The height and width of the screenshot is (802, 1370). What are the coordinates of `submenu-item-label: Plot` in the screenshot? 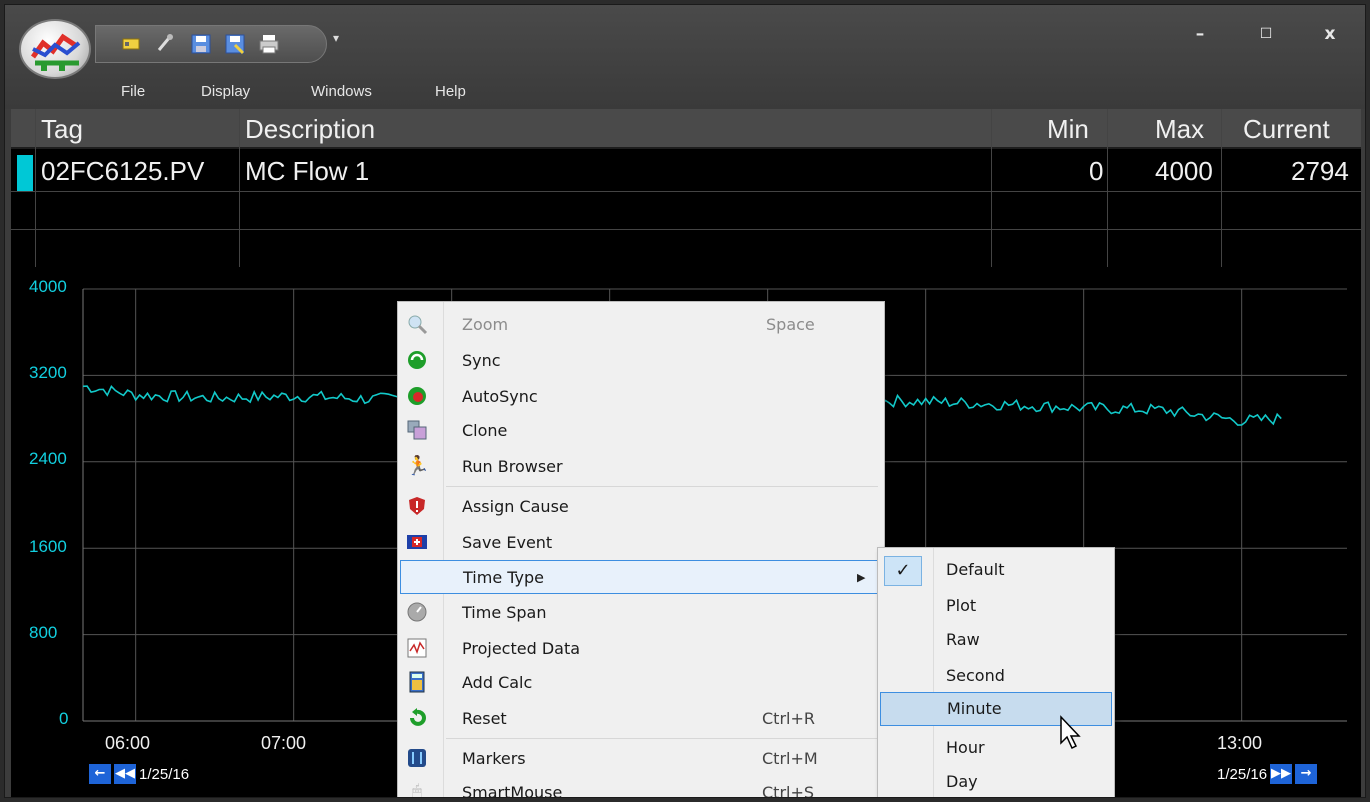 It's located at (961, 605).